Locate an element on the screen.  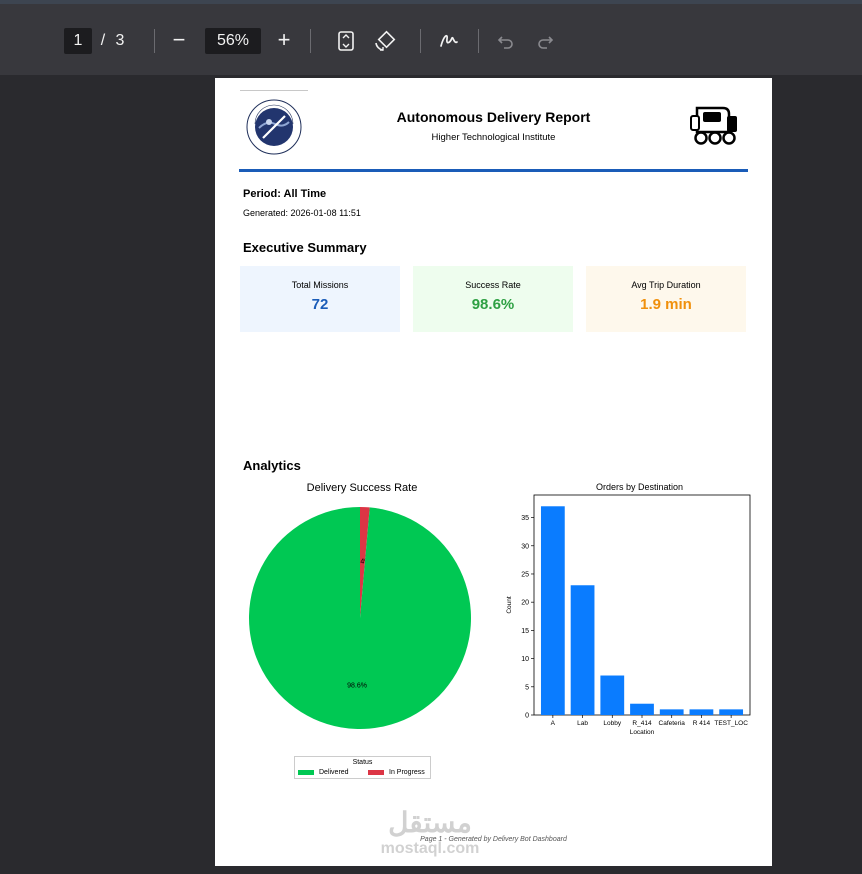
legend-label: Delivered is located at coordinates (334, 772).